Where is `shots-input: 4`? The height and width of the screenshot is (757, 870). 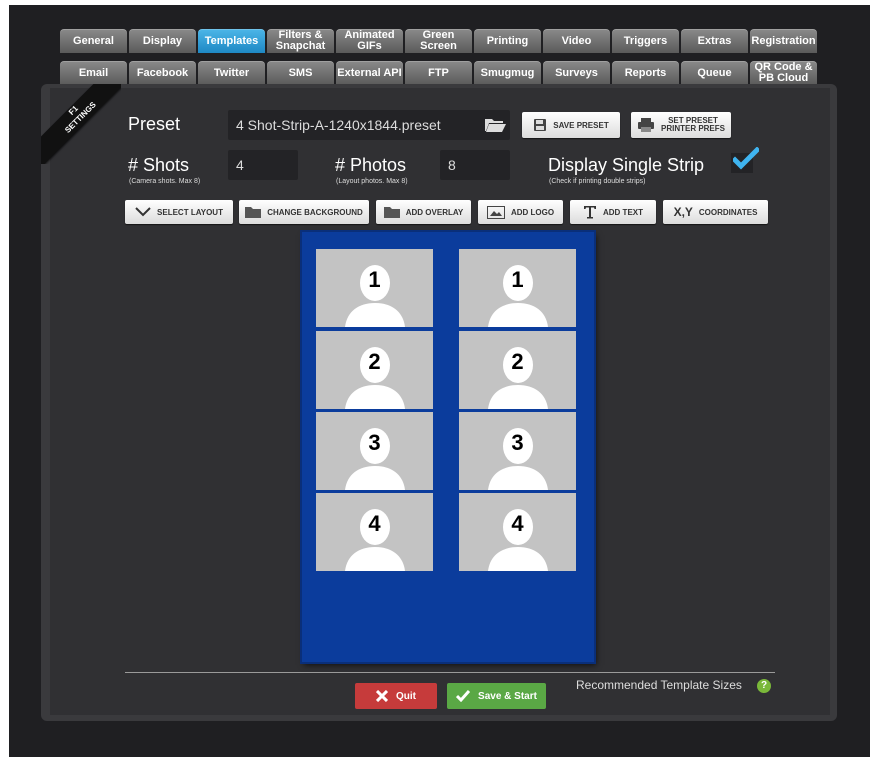
shots-input: 4 is located at coordinates (263, 165).